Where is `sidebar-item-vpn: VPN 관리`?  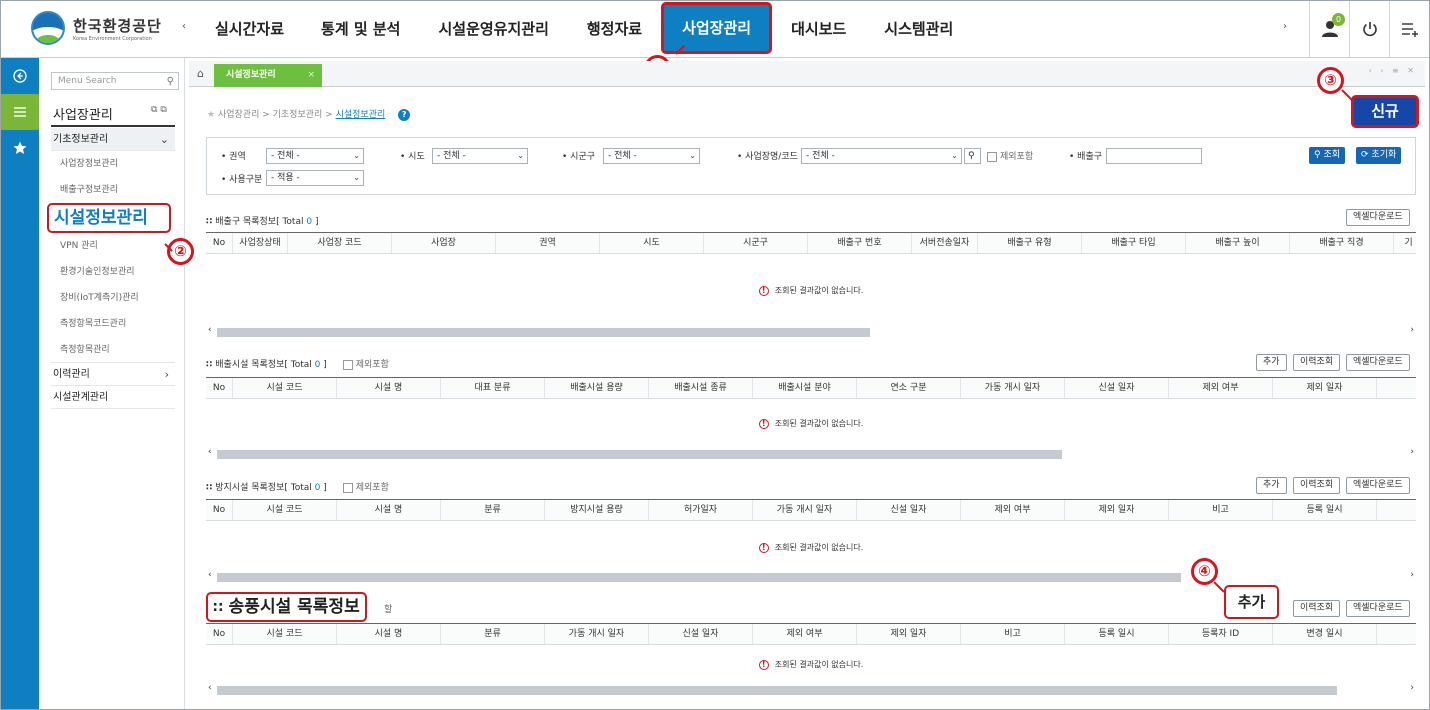 sidebar-item-vpn: VPN 관리 is located at coordinates (113, 246).